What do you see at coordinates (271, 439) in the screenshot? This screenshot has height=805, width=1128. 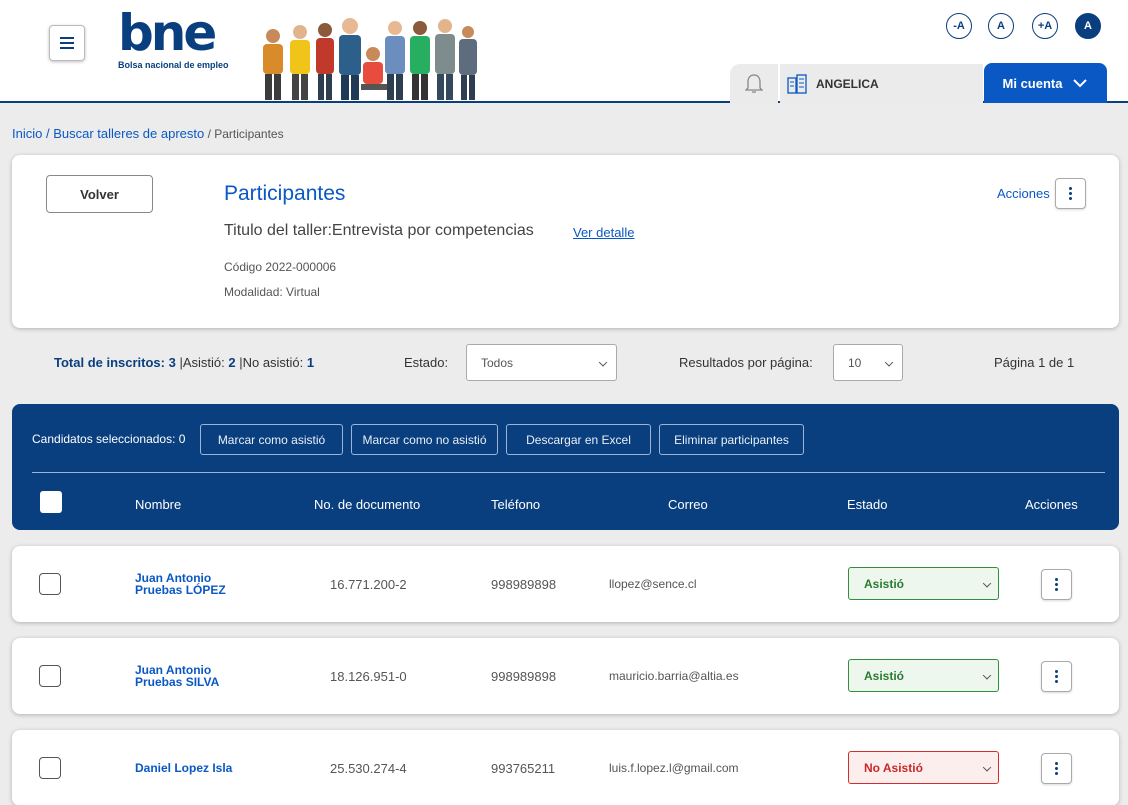 I see `mark-attended-button: Marcar como asistió` at bounding box center [271, 439].